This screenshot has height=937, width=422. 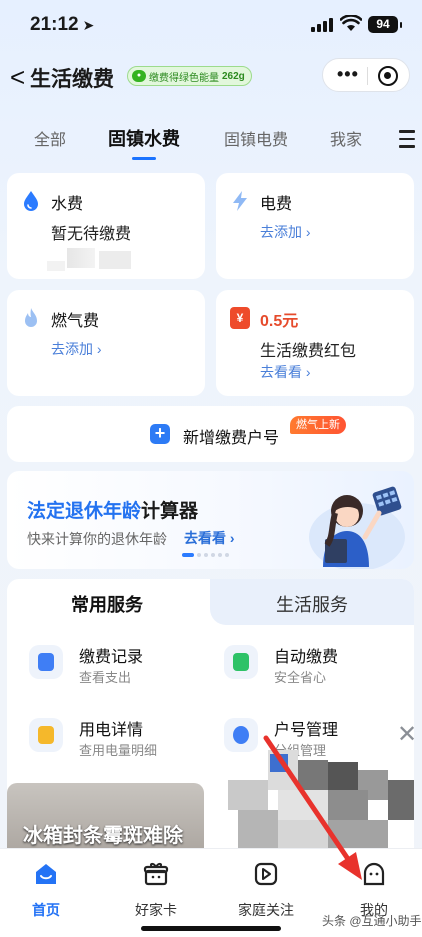 I want to click on close-target-icon, so click(x=388, y=76).